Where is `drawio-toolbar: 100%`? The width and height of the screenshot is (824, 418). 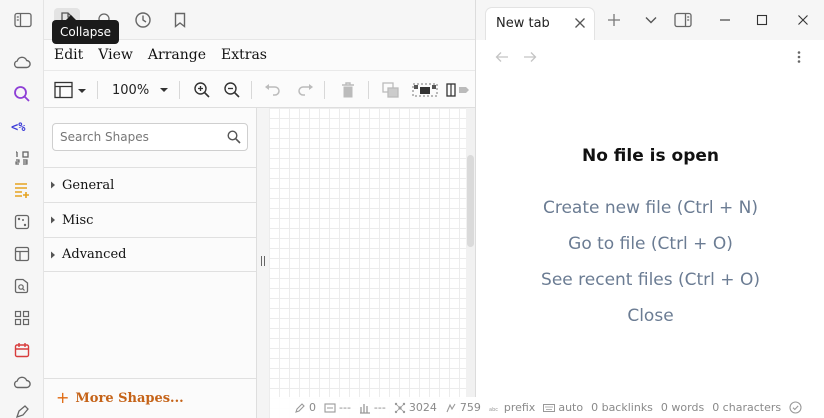
drawio-toolbar: 100% is located at coordinates (259, 89).